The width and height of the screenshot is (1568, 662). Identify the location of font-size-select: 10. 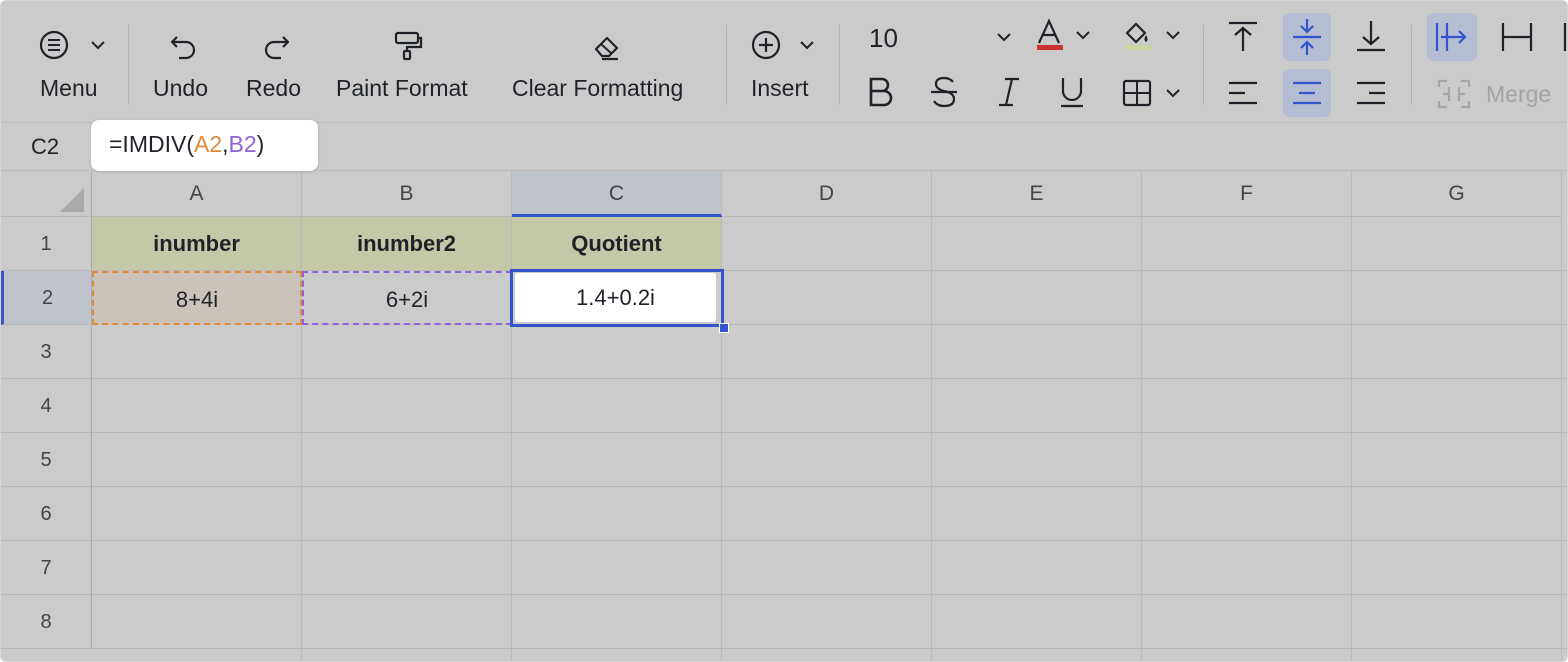
(942, 39).